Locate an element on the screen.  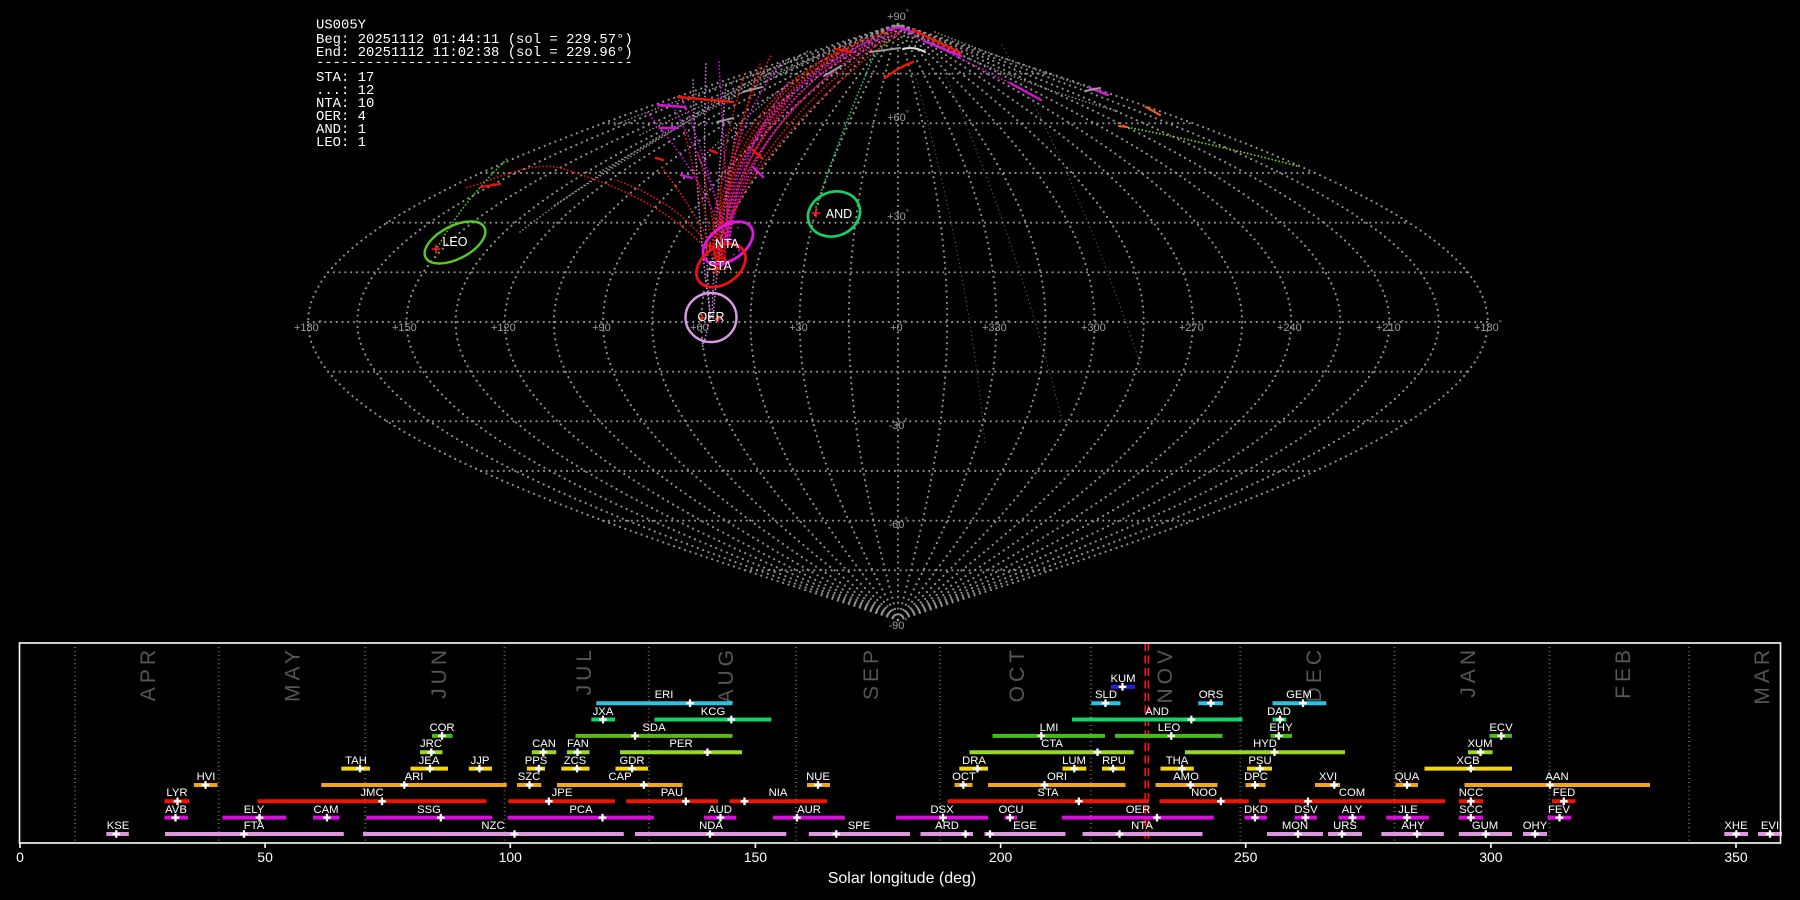
svg-text: AUD is located at coordinates (720, 810).